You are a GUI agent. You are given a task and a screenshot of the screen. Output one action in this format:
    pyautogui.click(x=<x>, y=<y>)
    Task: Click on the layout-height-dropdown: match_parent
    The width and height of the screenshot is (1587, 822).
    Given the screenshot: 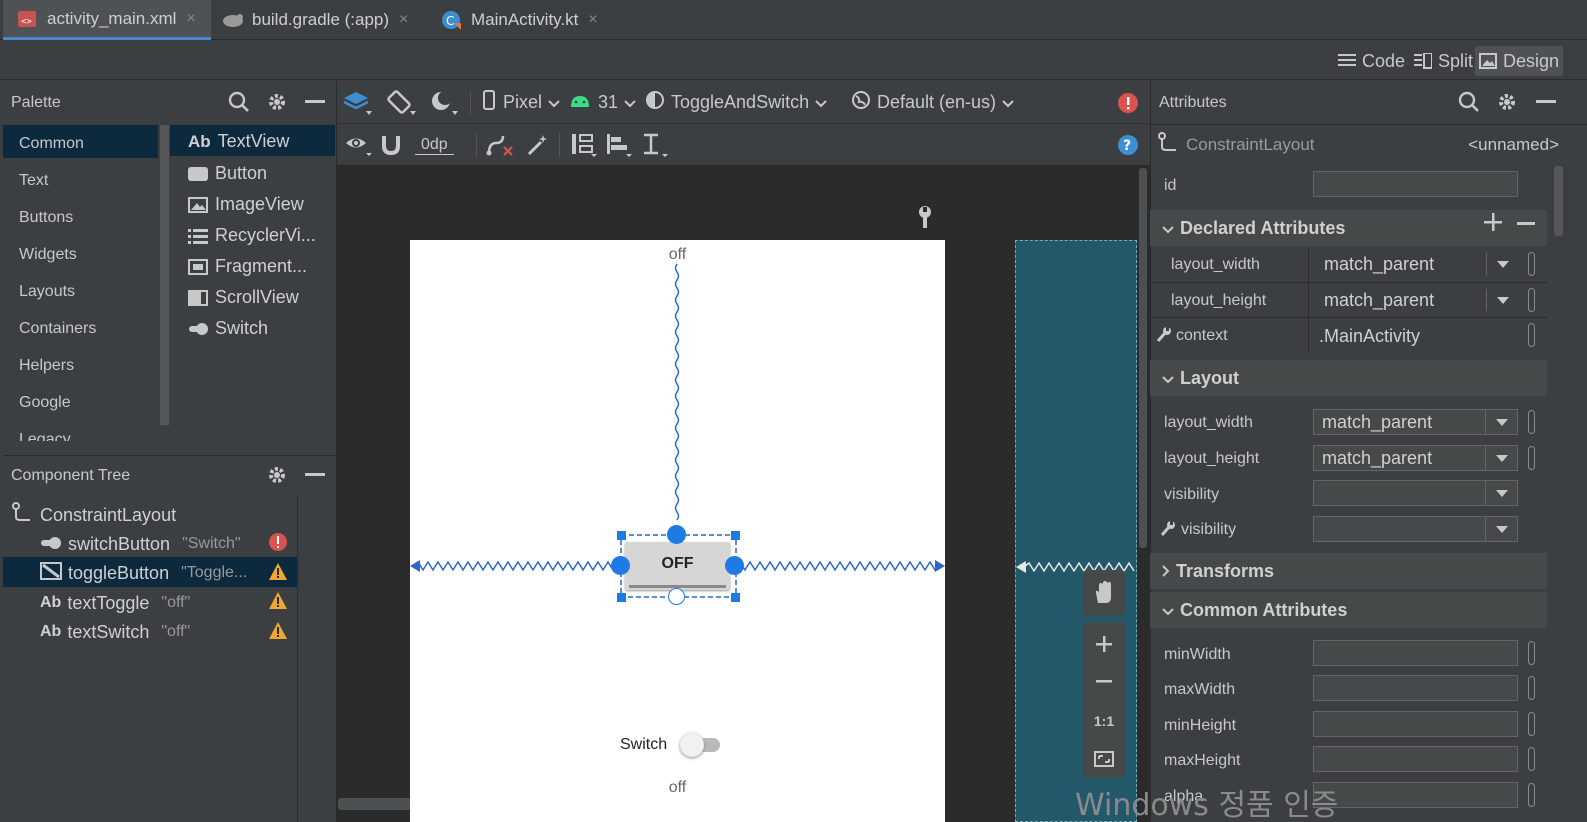 What is the action you would take?
    pyautogui.click(x=1415, y=458)
    